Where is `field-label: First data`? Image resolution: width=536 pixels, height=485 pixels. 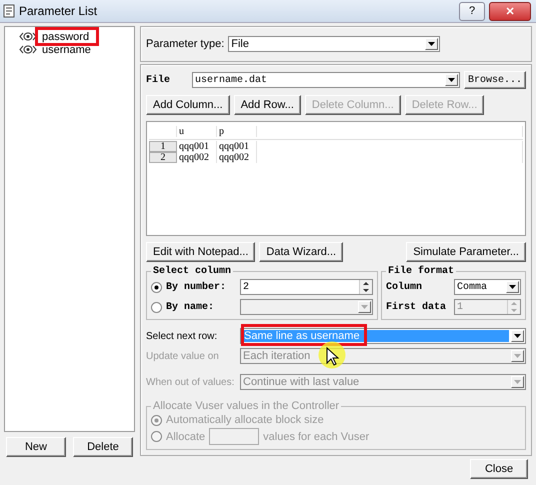
field-label: First data is located at coordinates (417, 307).